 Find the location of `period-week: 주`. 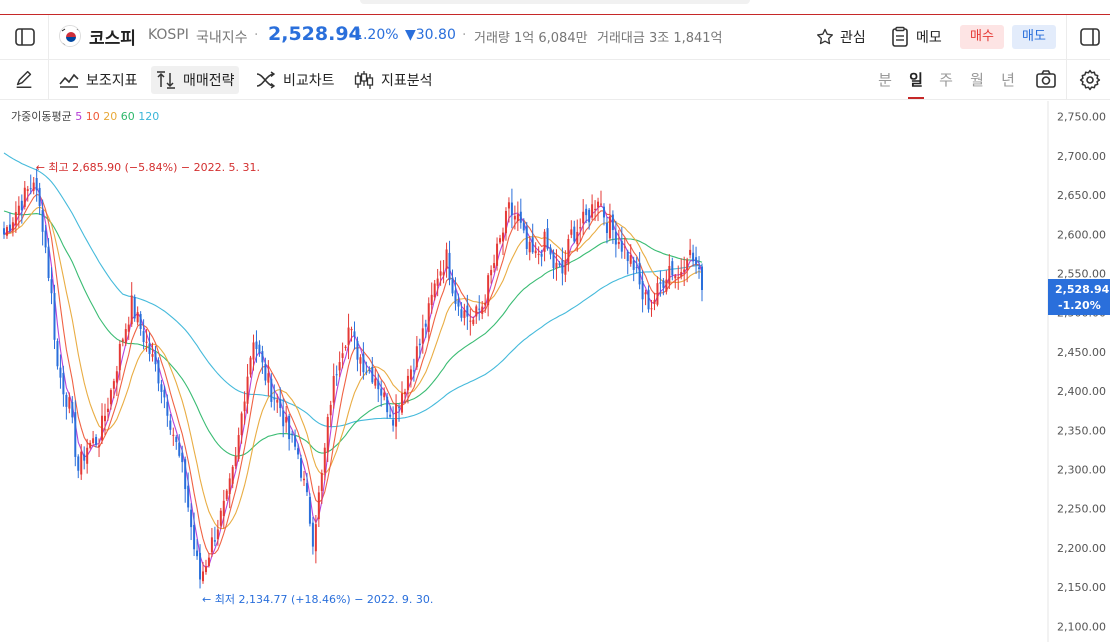

period-week: 주 is located at coordinates (946, 79).